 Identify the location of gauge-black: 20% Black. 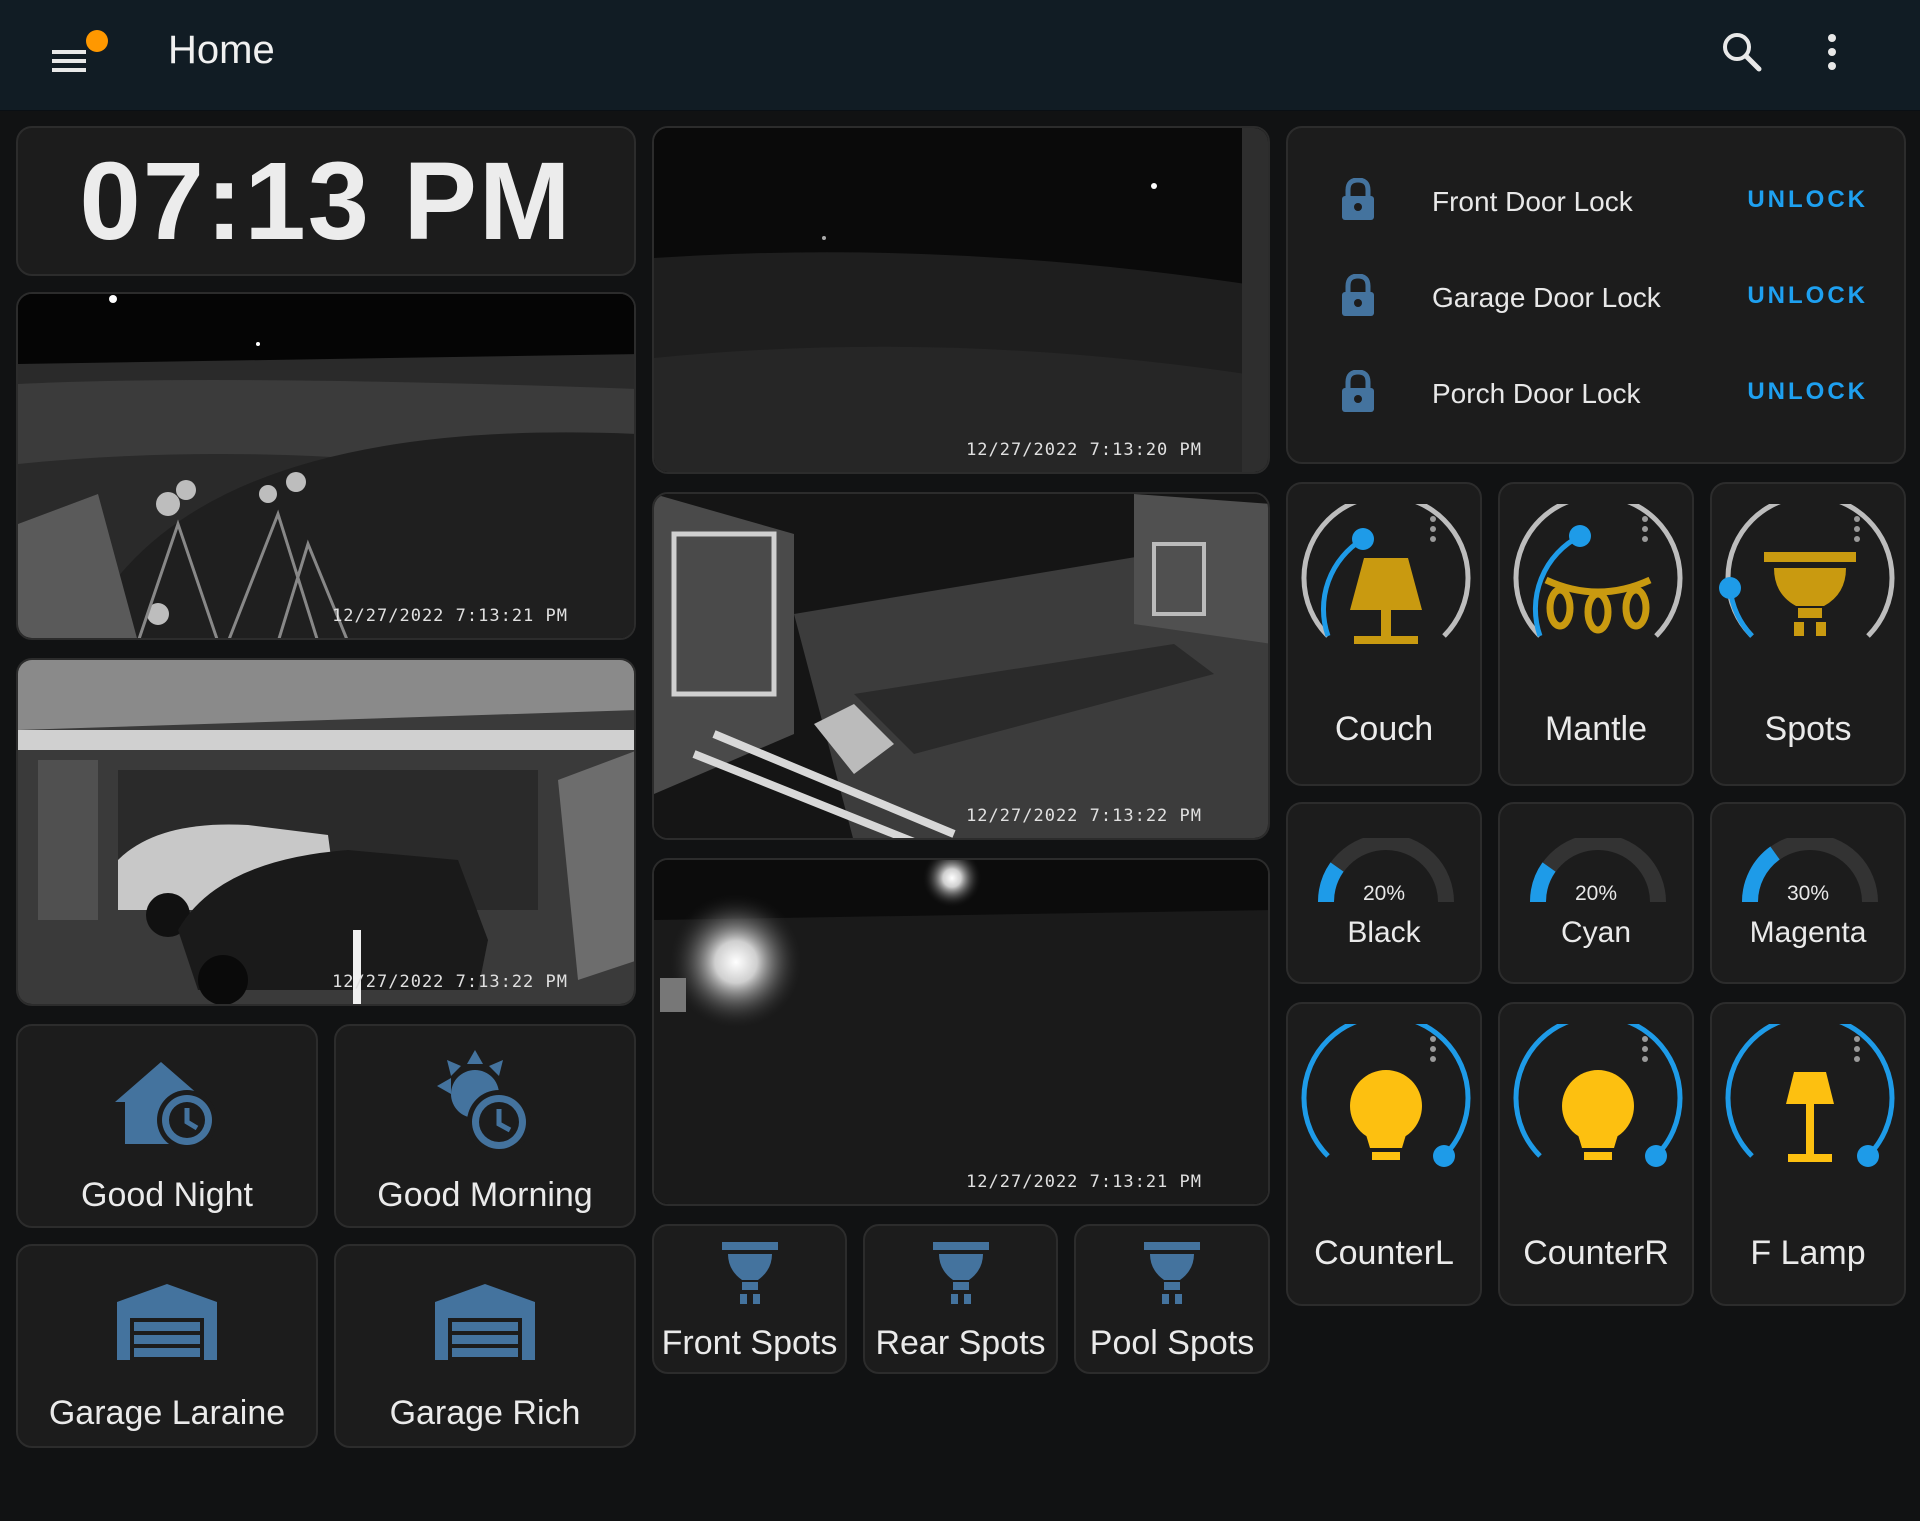
(1384, 893).